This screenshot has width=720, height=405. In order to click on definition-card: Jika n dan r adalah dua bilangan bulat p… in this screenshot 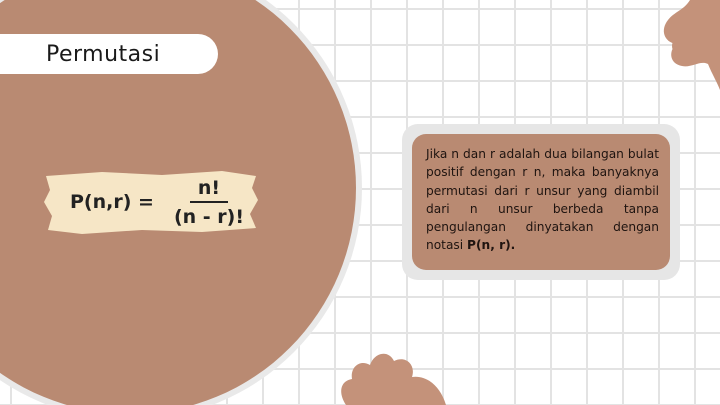, I will do `click(541, 202)`.